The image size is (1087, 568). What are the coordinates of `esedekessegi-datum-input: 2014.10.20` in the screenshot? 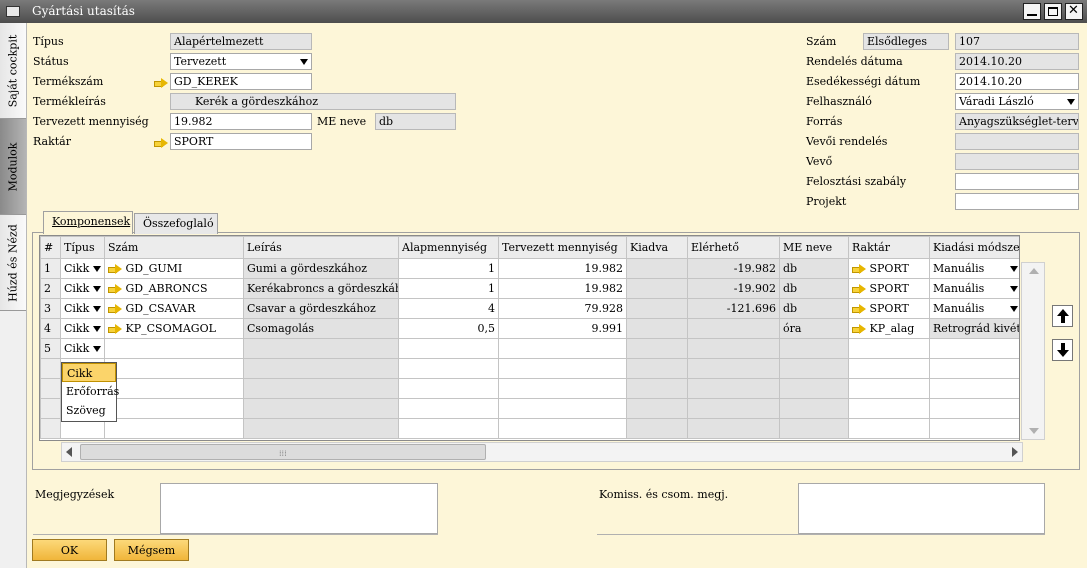 It's located at (1017, 81).